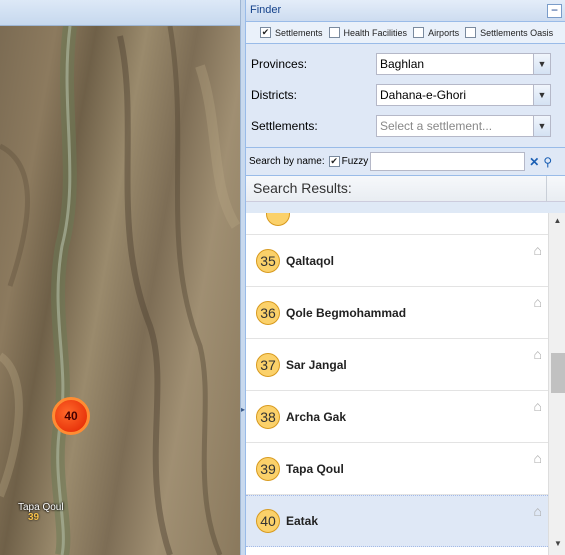 This screenshot has width=565, height=555. Describe the element at coordinates (310, 261) in the screenshot. I see `result-name: Qaltaqol` at that location.